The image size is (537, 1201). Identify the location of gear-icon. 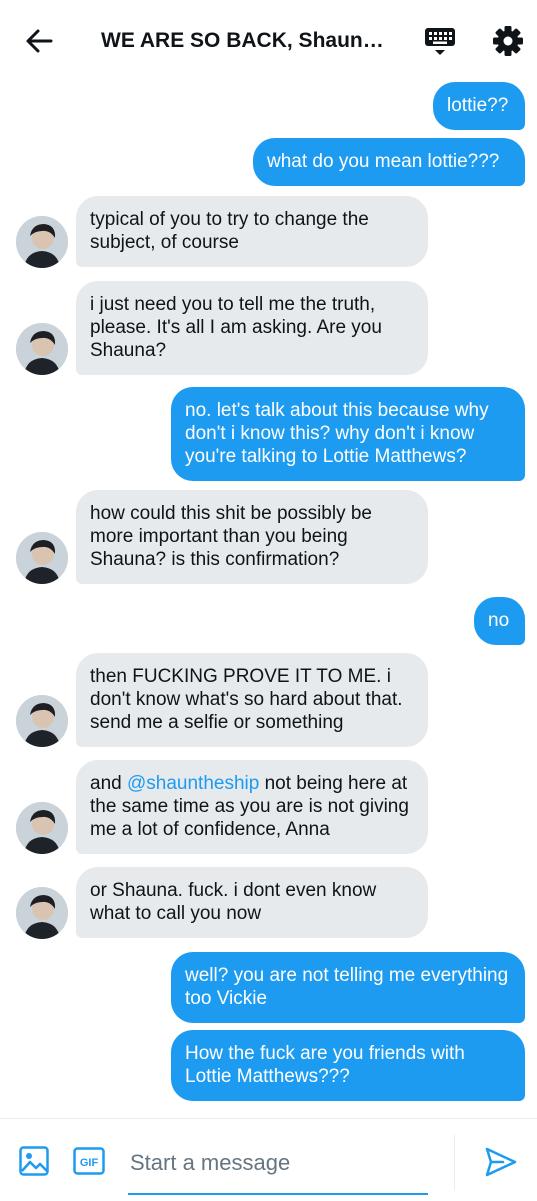
(508, 41).